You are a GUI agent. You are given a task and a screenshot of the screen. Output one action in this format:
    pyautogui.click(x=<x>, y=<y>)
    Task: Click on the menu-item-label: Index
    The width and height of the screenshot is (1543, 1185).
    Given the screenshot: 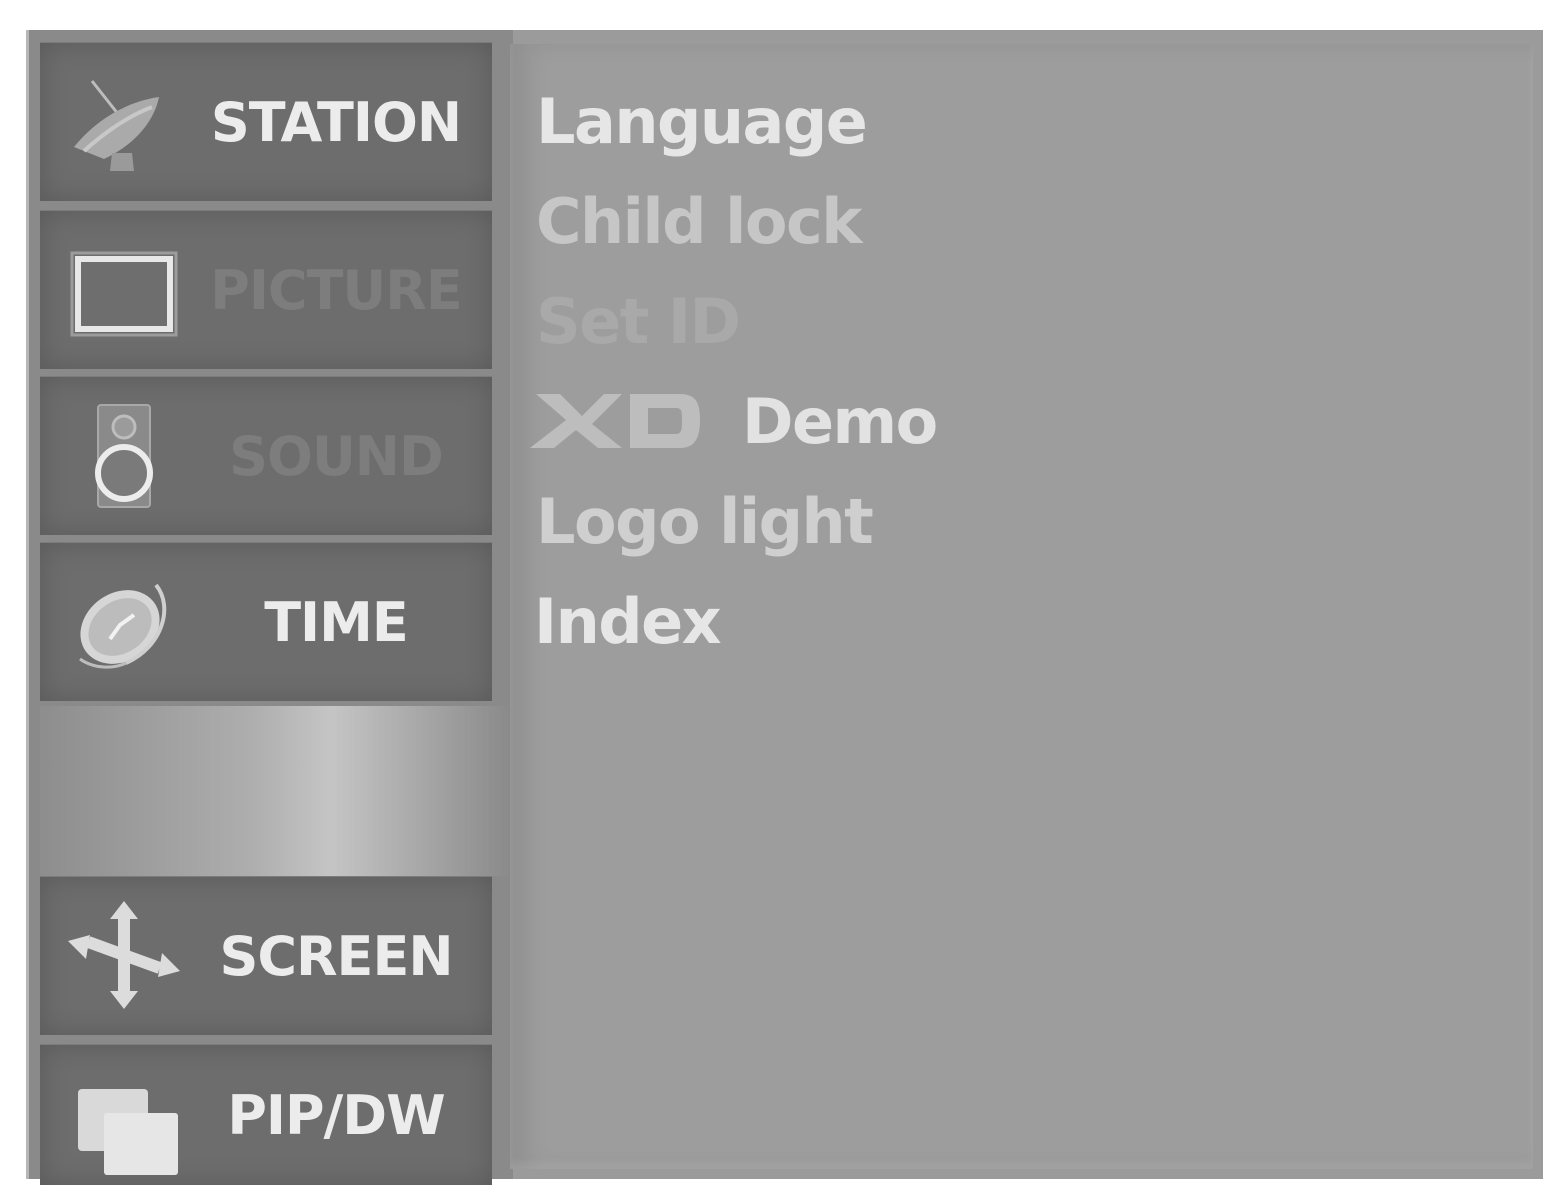 What is the action you would take?
    pyautogui.click(x=628, y=621)
    